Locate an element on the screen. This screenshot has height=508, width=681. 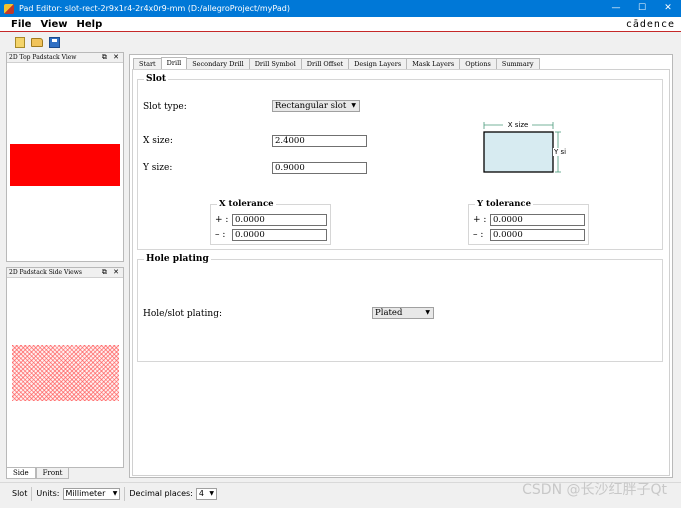
x-tolerance-minus-input: 0.0000 is located at coordinates (279, 235).